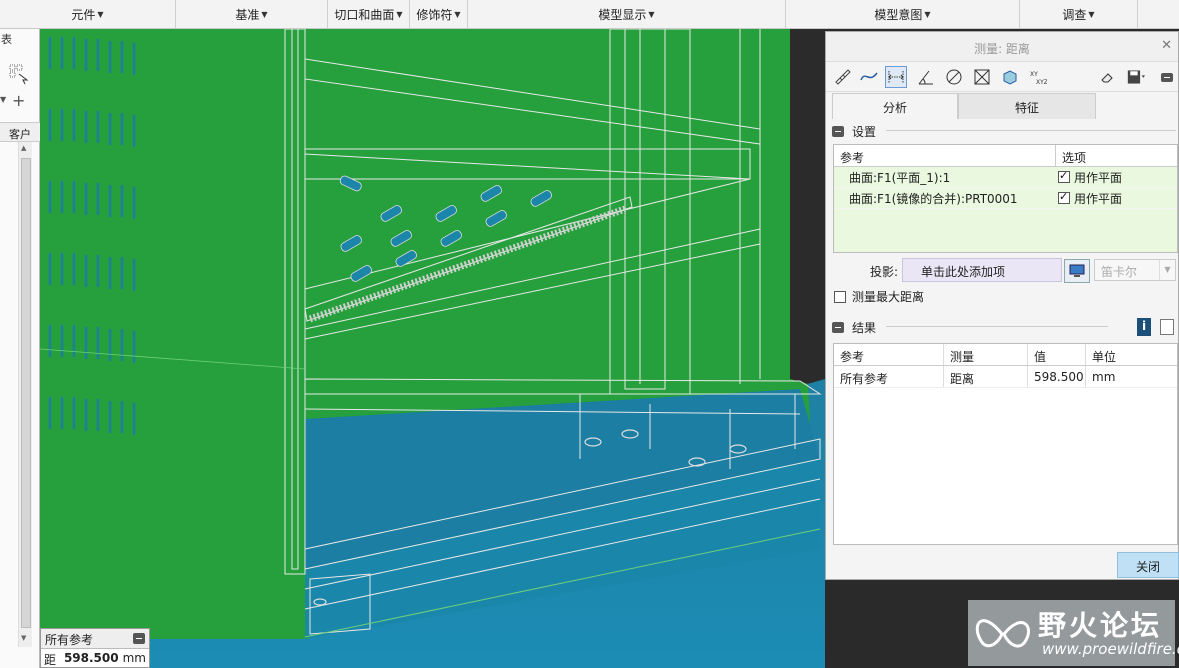  I want to click on diameter-measure-icon, so click(954, 77).